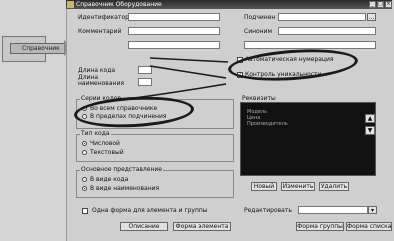 The image size is (394, 241). I want to click on pointer-arrow-three, so click(173, 92).